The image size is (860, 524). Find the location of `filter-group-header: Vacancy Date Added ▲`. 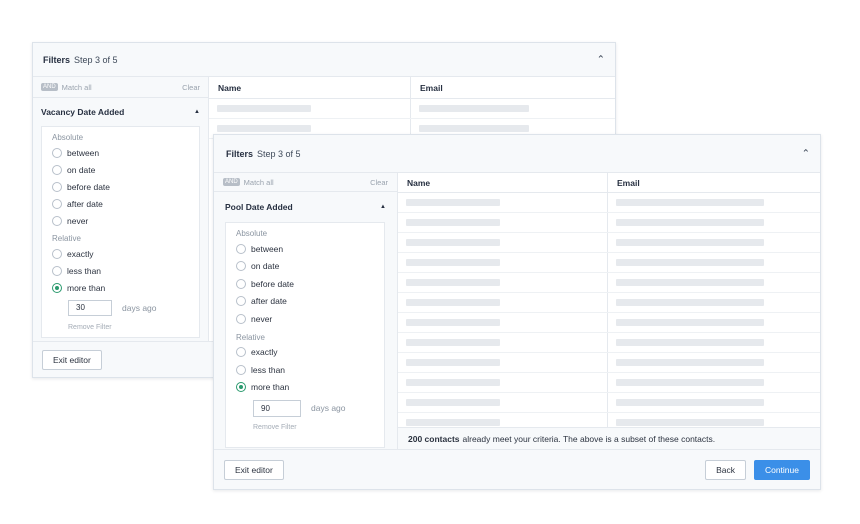

filter-group-header: Vacancy Date Added ▲ is located at coordinates (120, 112).